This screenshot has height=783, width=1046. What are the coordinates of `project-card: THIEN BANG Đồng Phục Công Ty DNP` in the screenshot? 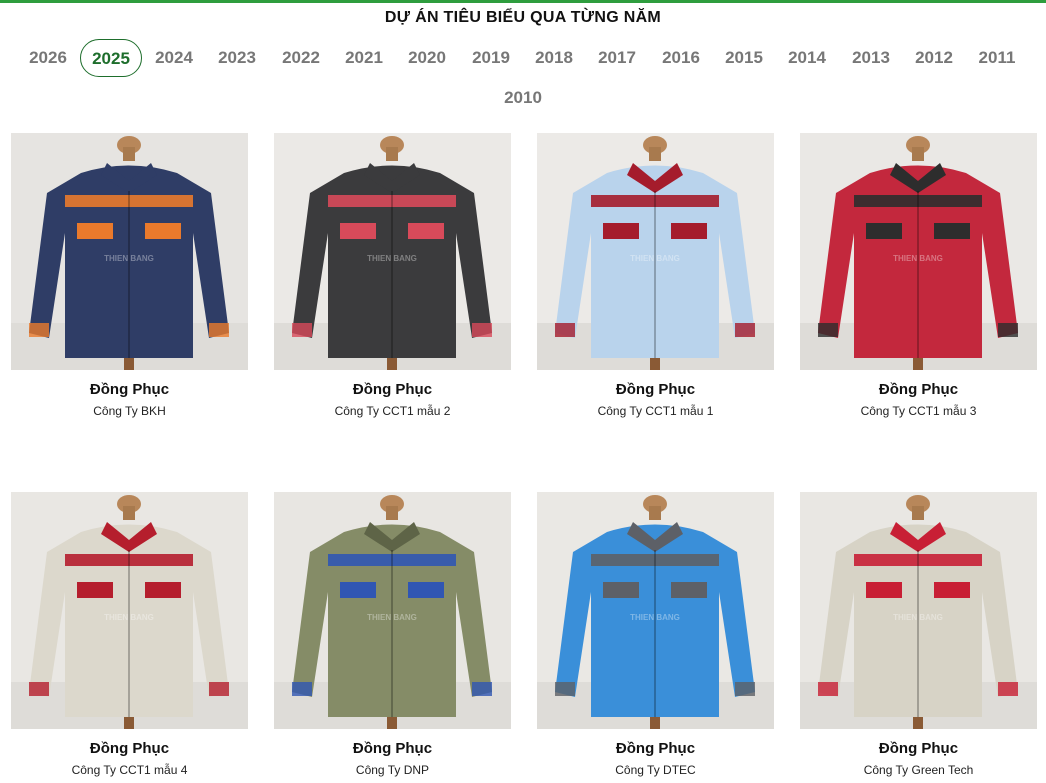 It's located at (392, 634).